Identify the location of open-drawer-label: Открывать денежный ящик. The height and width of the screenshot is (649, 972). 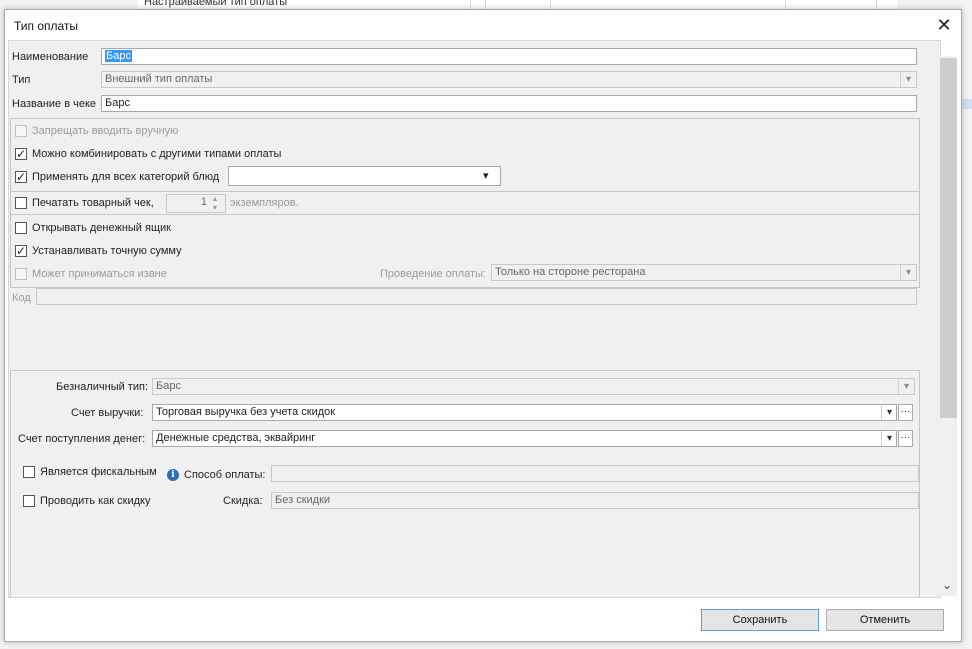
(101, 228).